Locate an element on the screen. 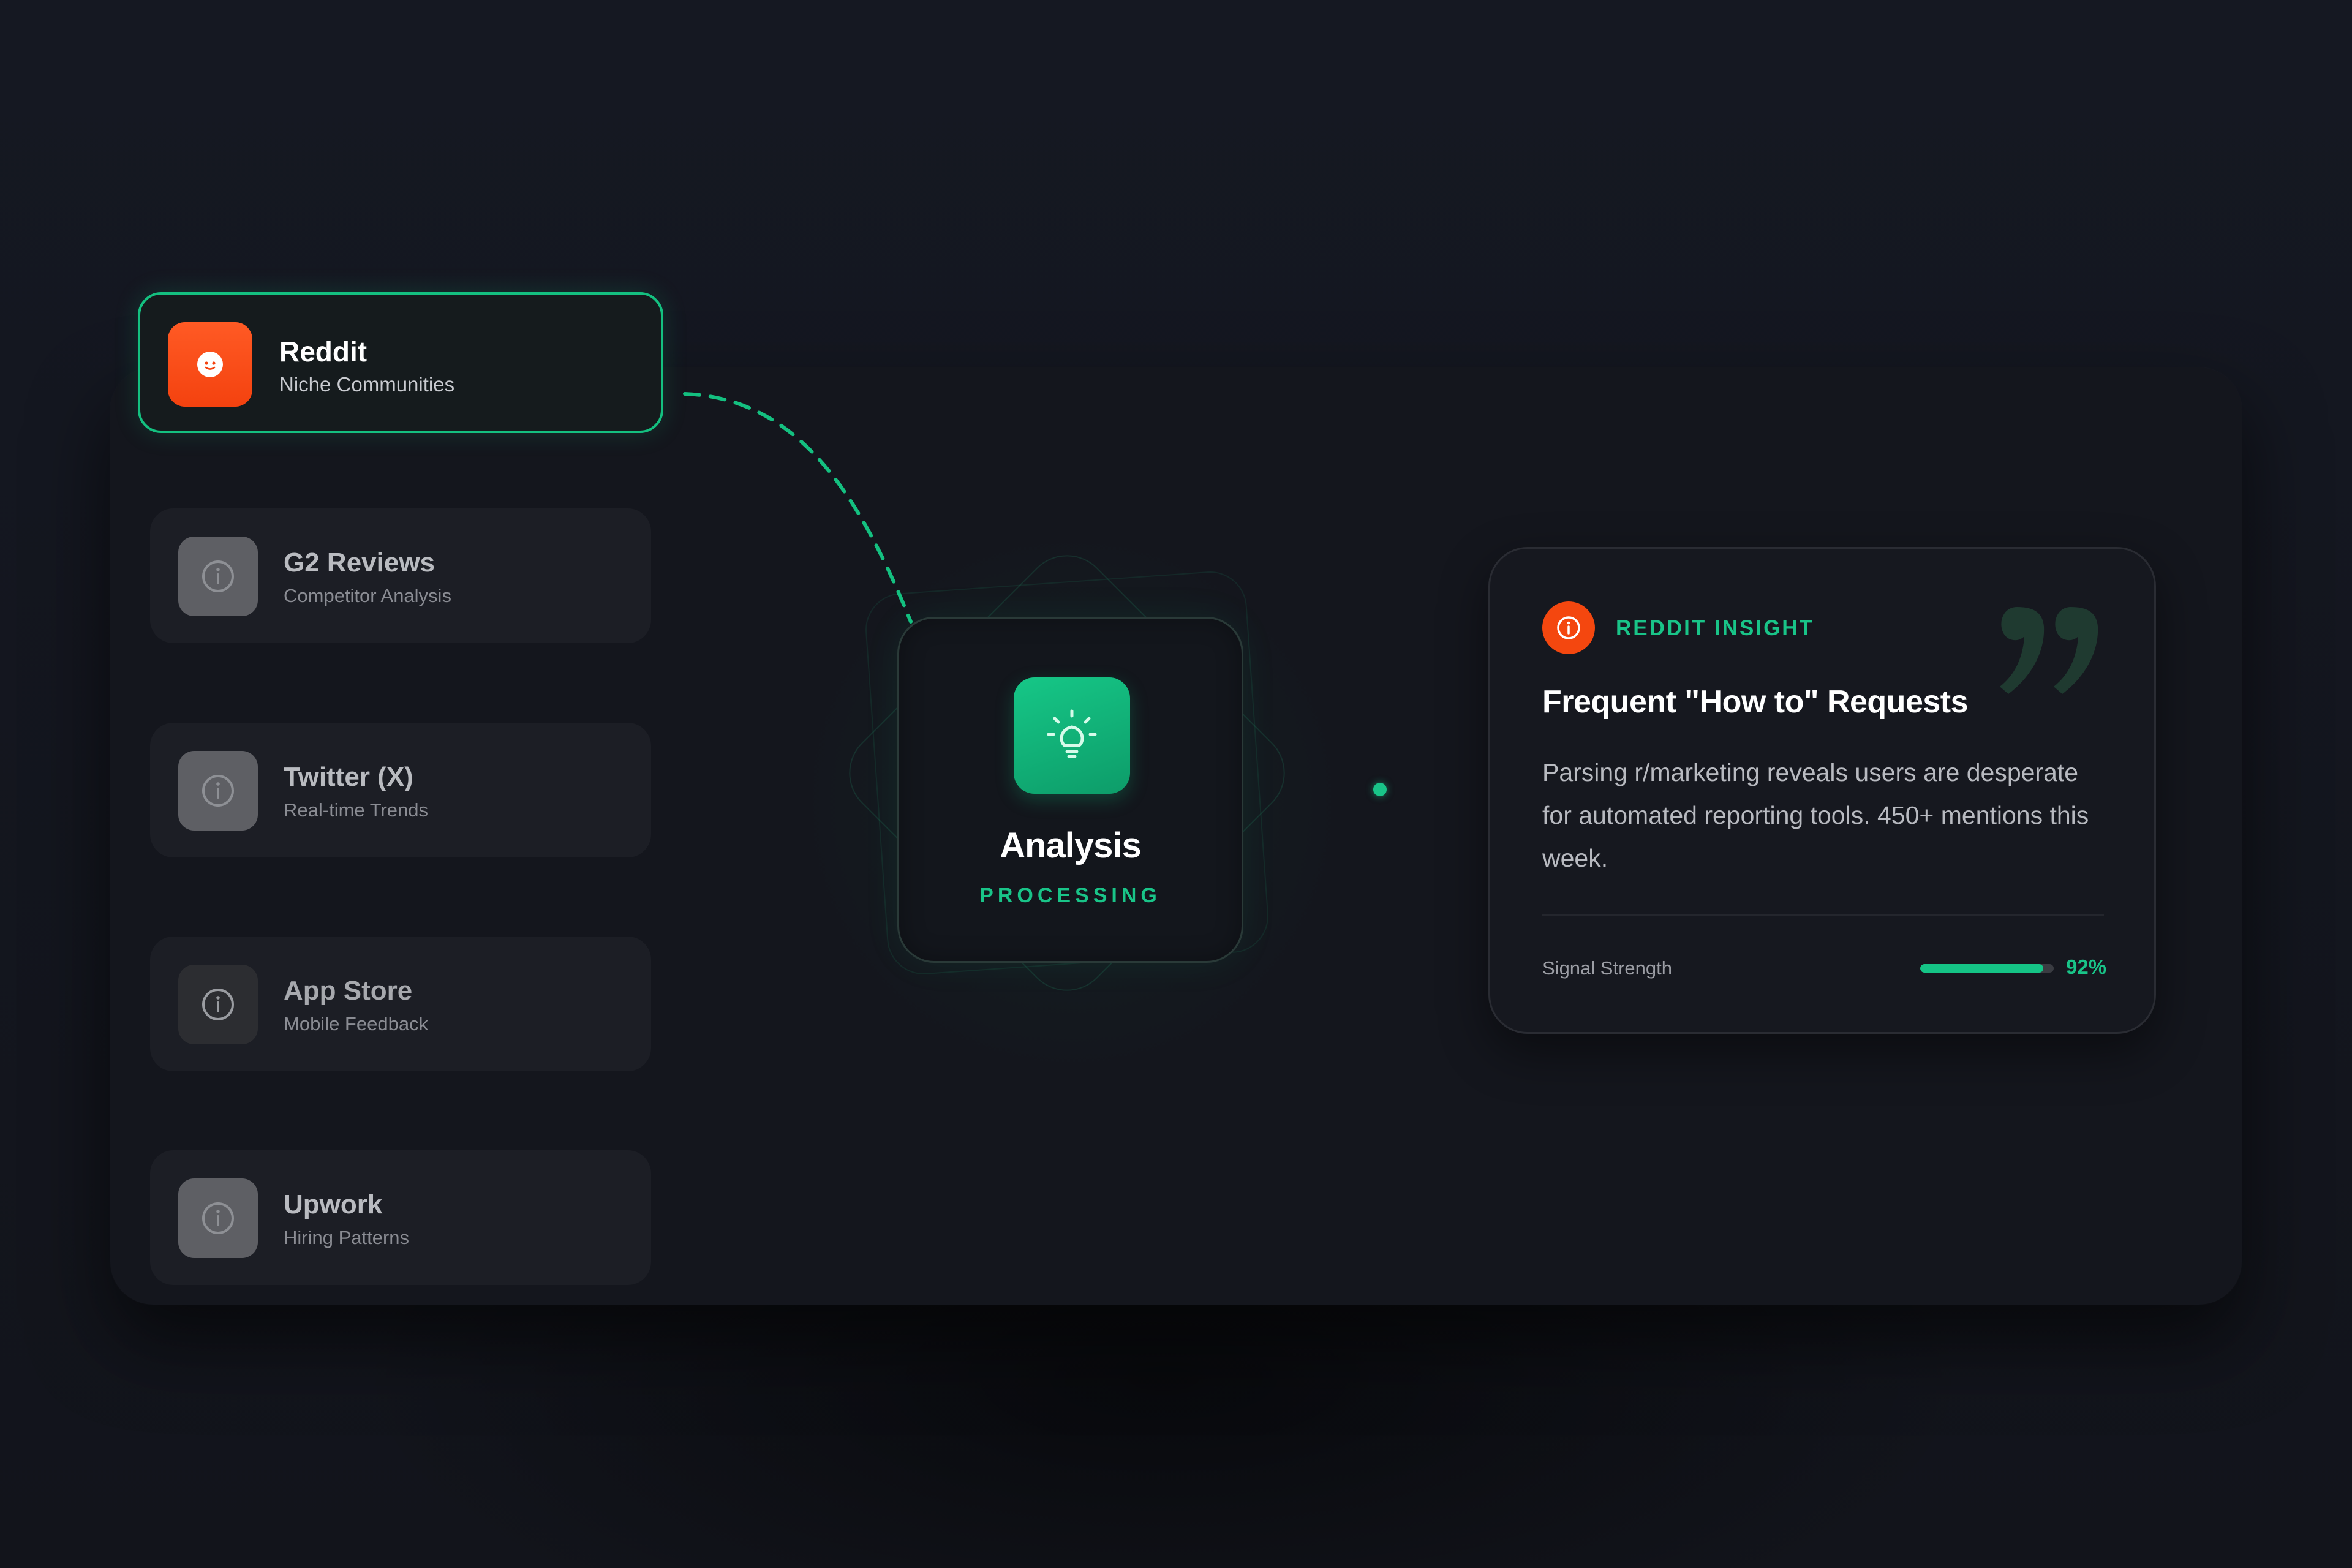  source-card-twitter: Twitter (X) Real-time Trends is located at coordinates (401, 791).